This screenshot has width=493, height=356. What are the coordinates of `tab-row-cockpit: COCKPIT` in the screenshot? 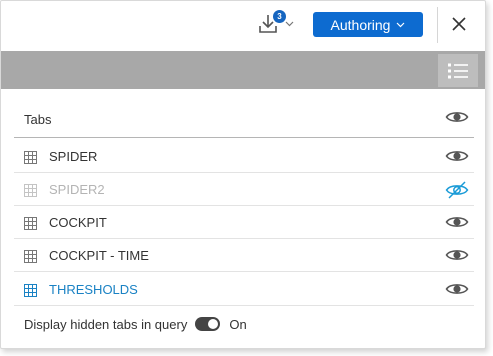 It's located at (244, 222).